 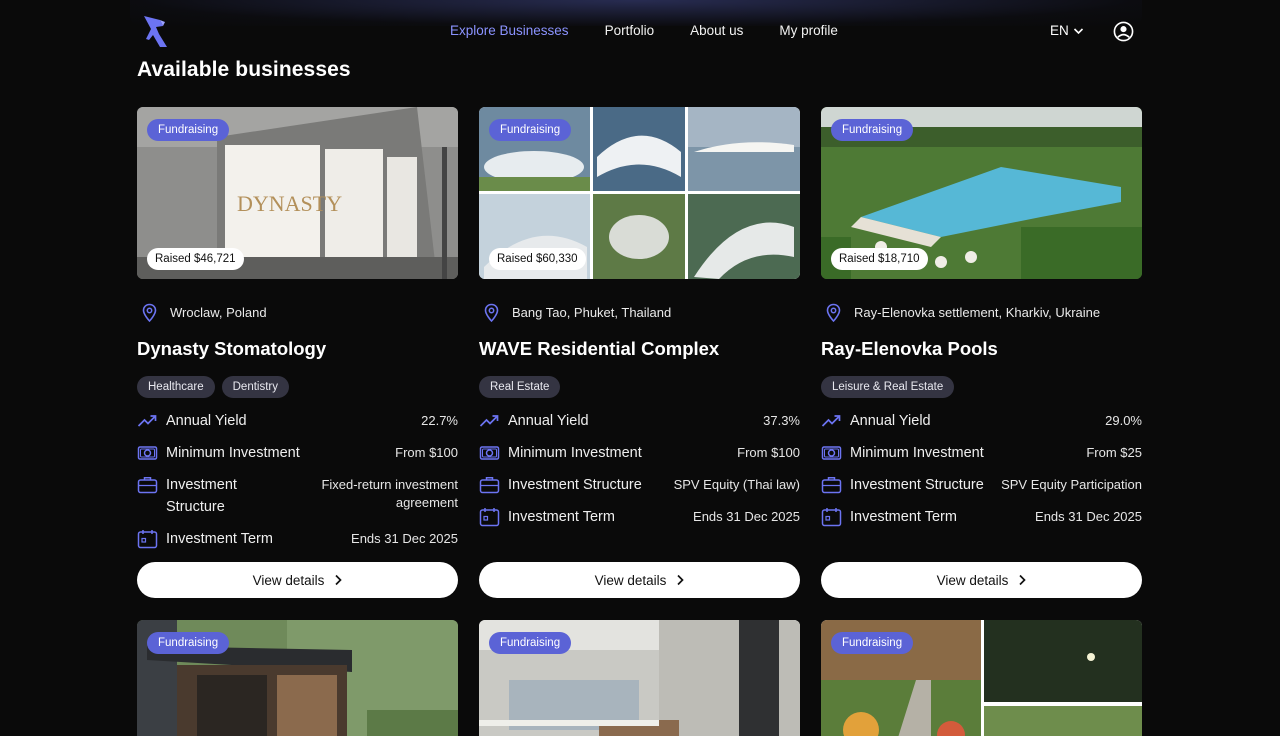 I want to click on raised-amount-badge: Raised $60,330, so click(x=537, y=259).